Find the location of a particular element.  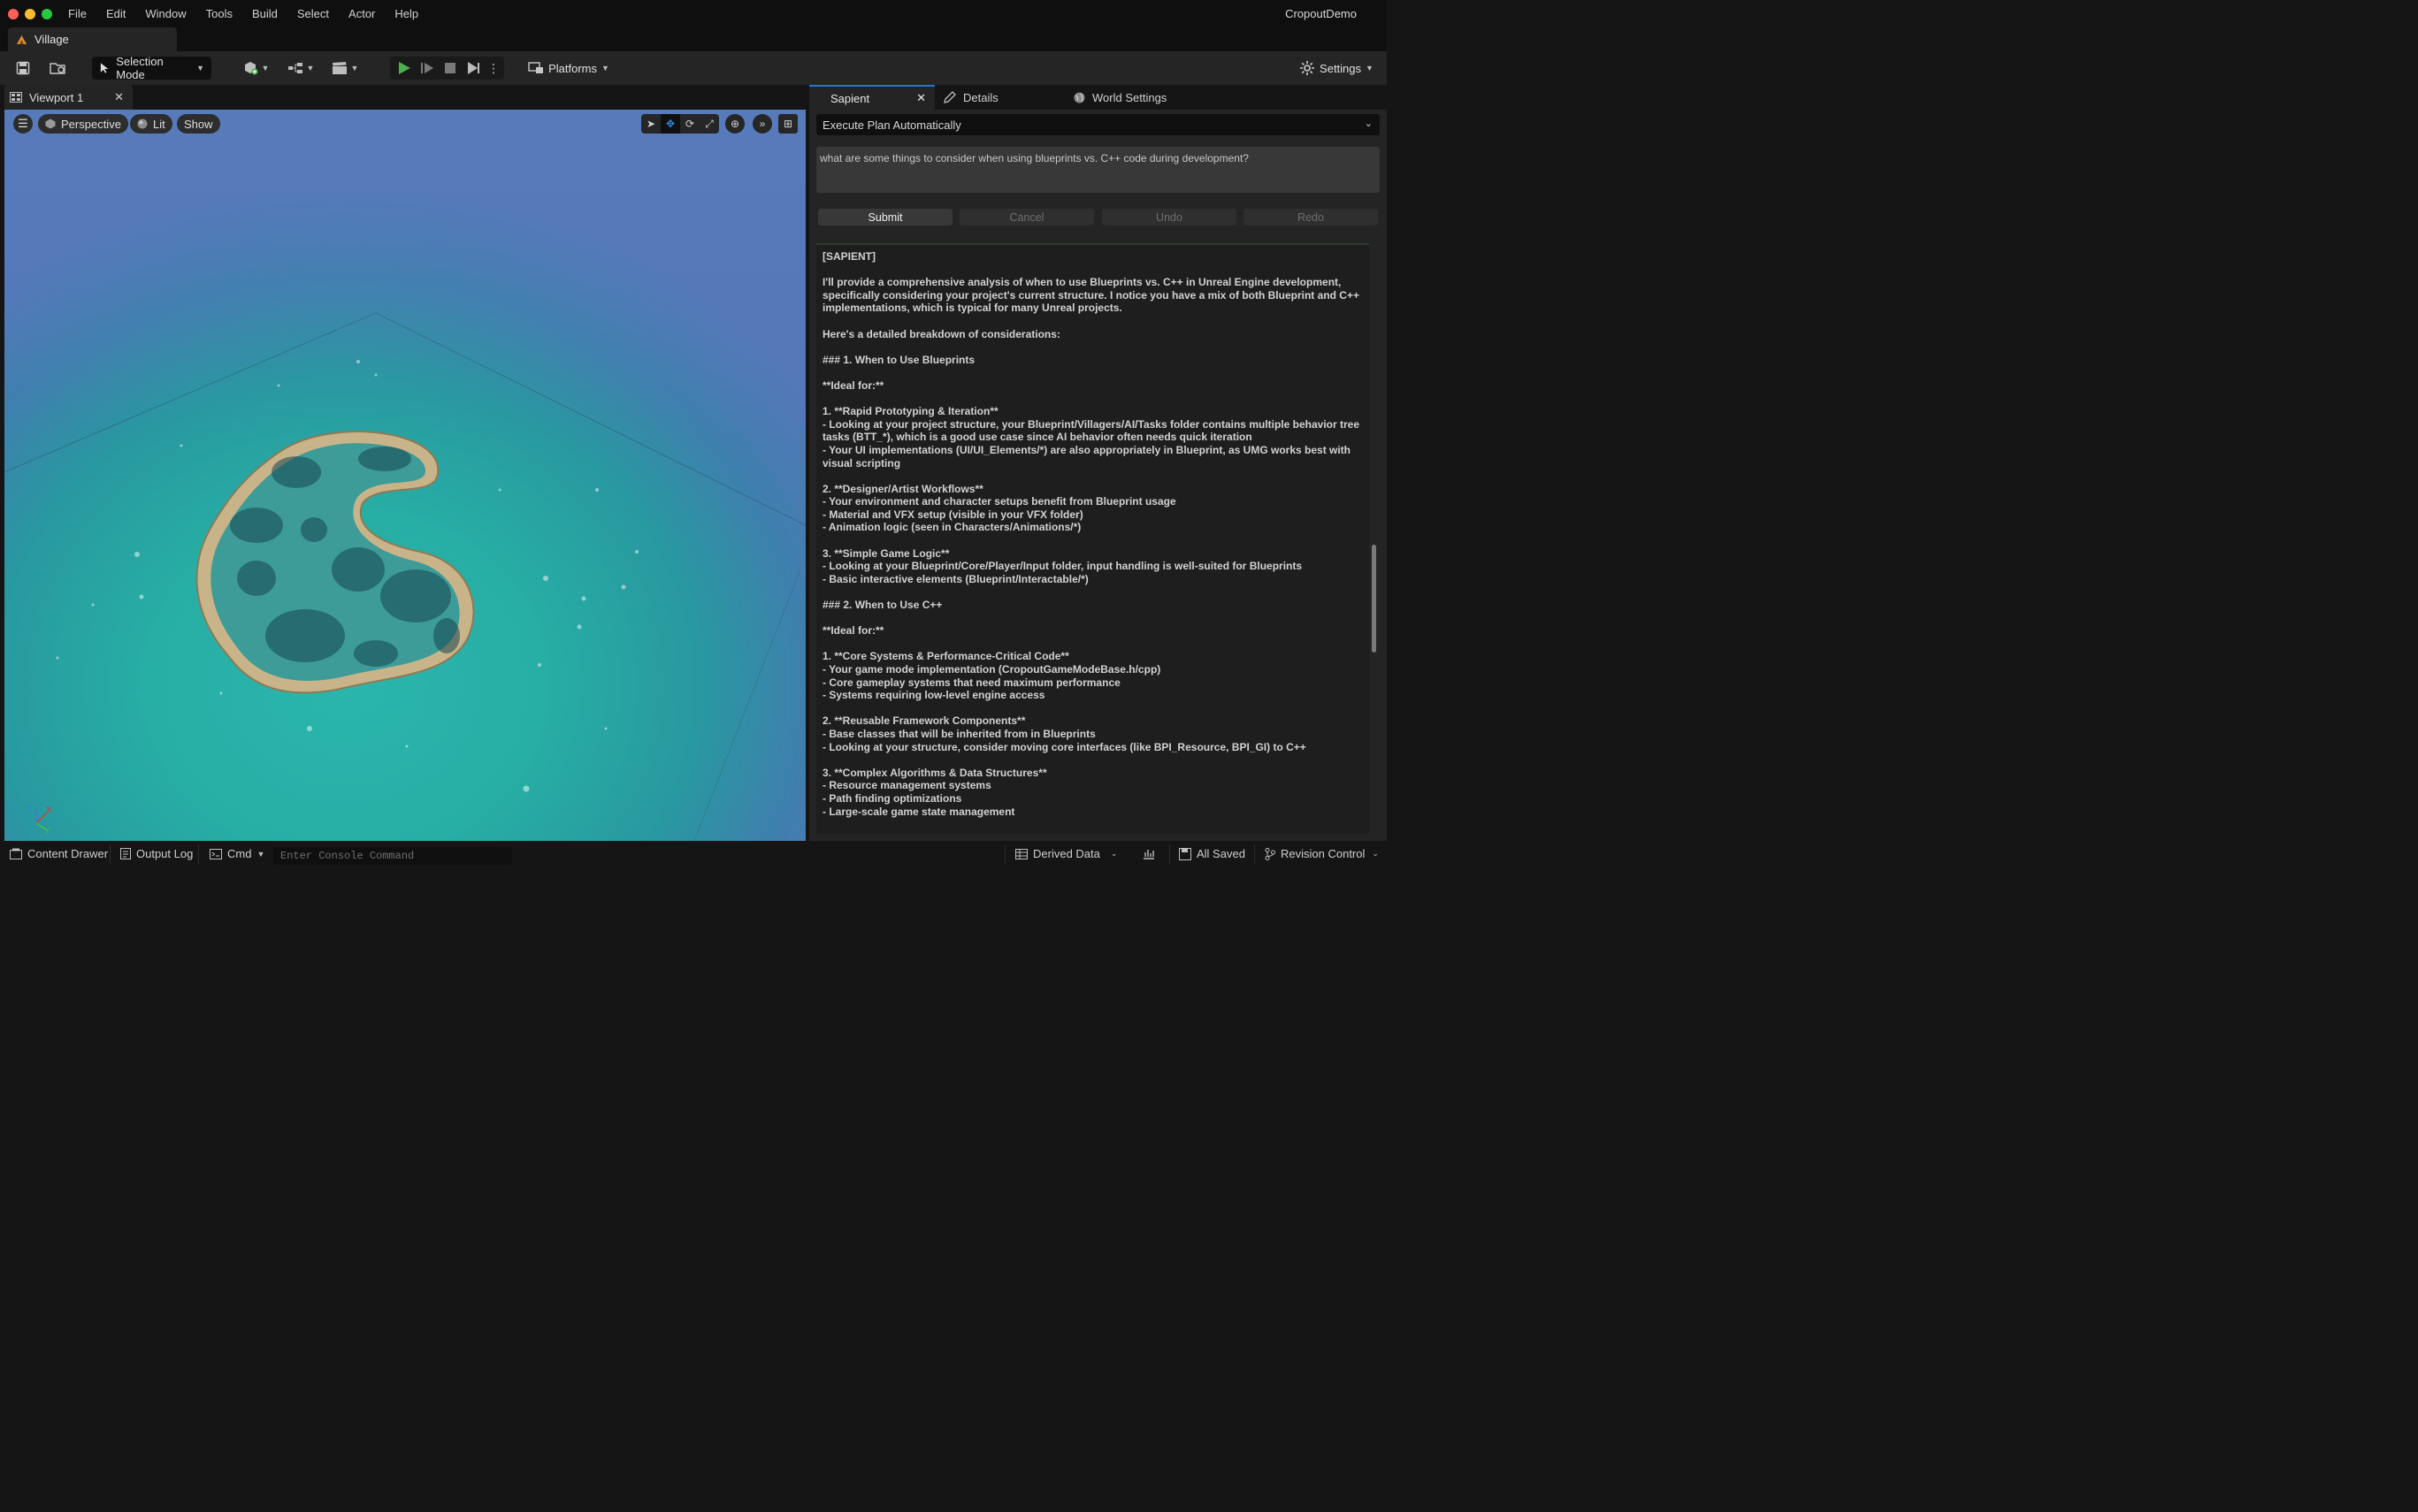

view-mode-lit-button: Lit is located at coordinates (151, 124).